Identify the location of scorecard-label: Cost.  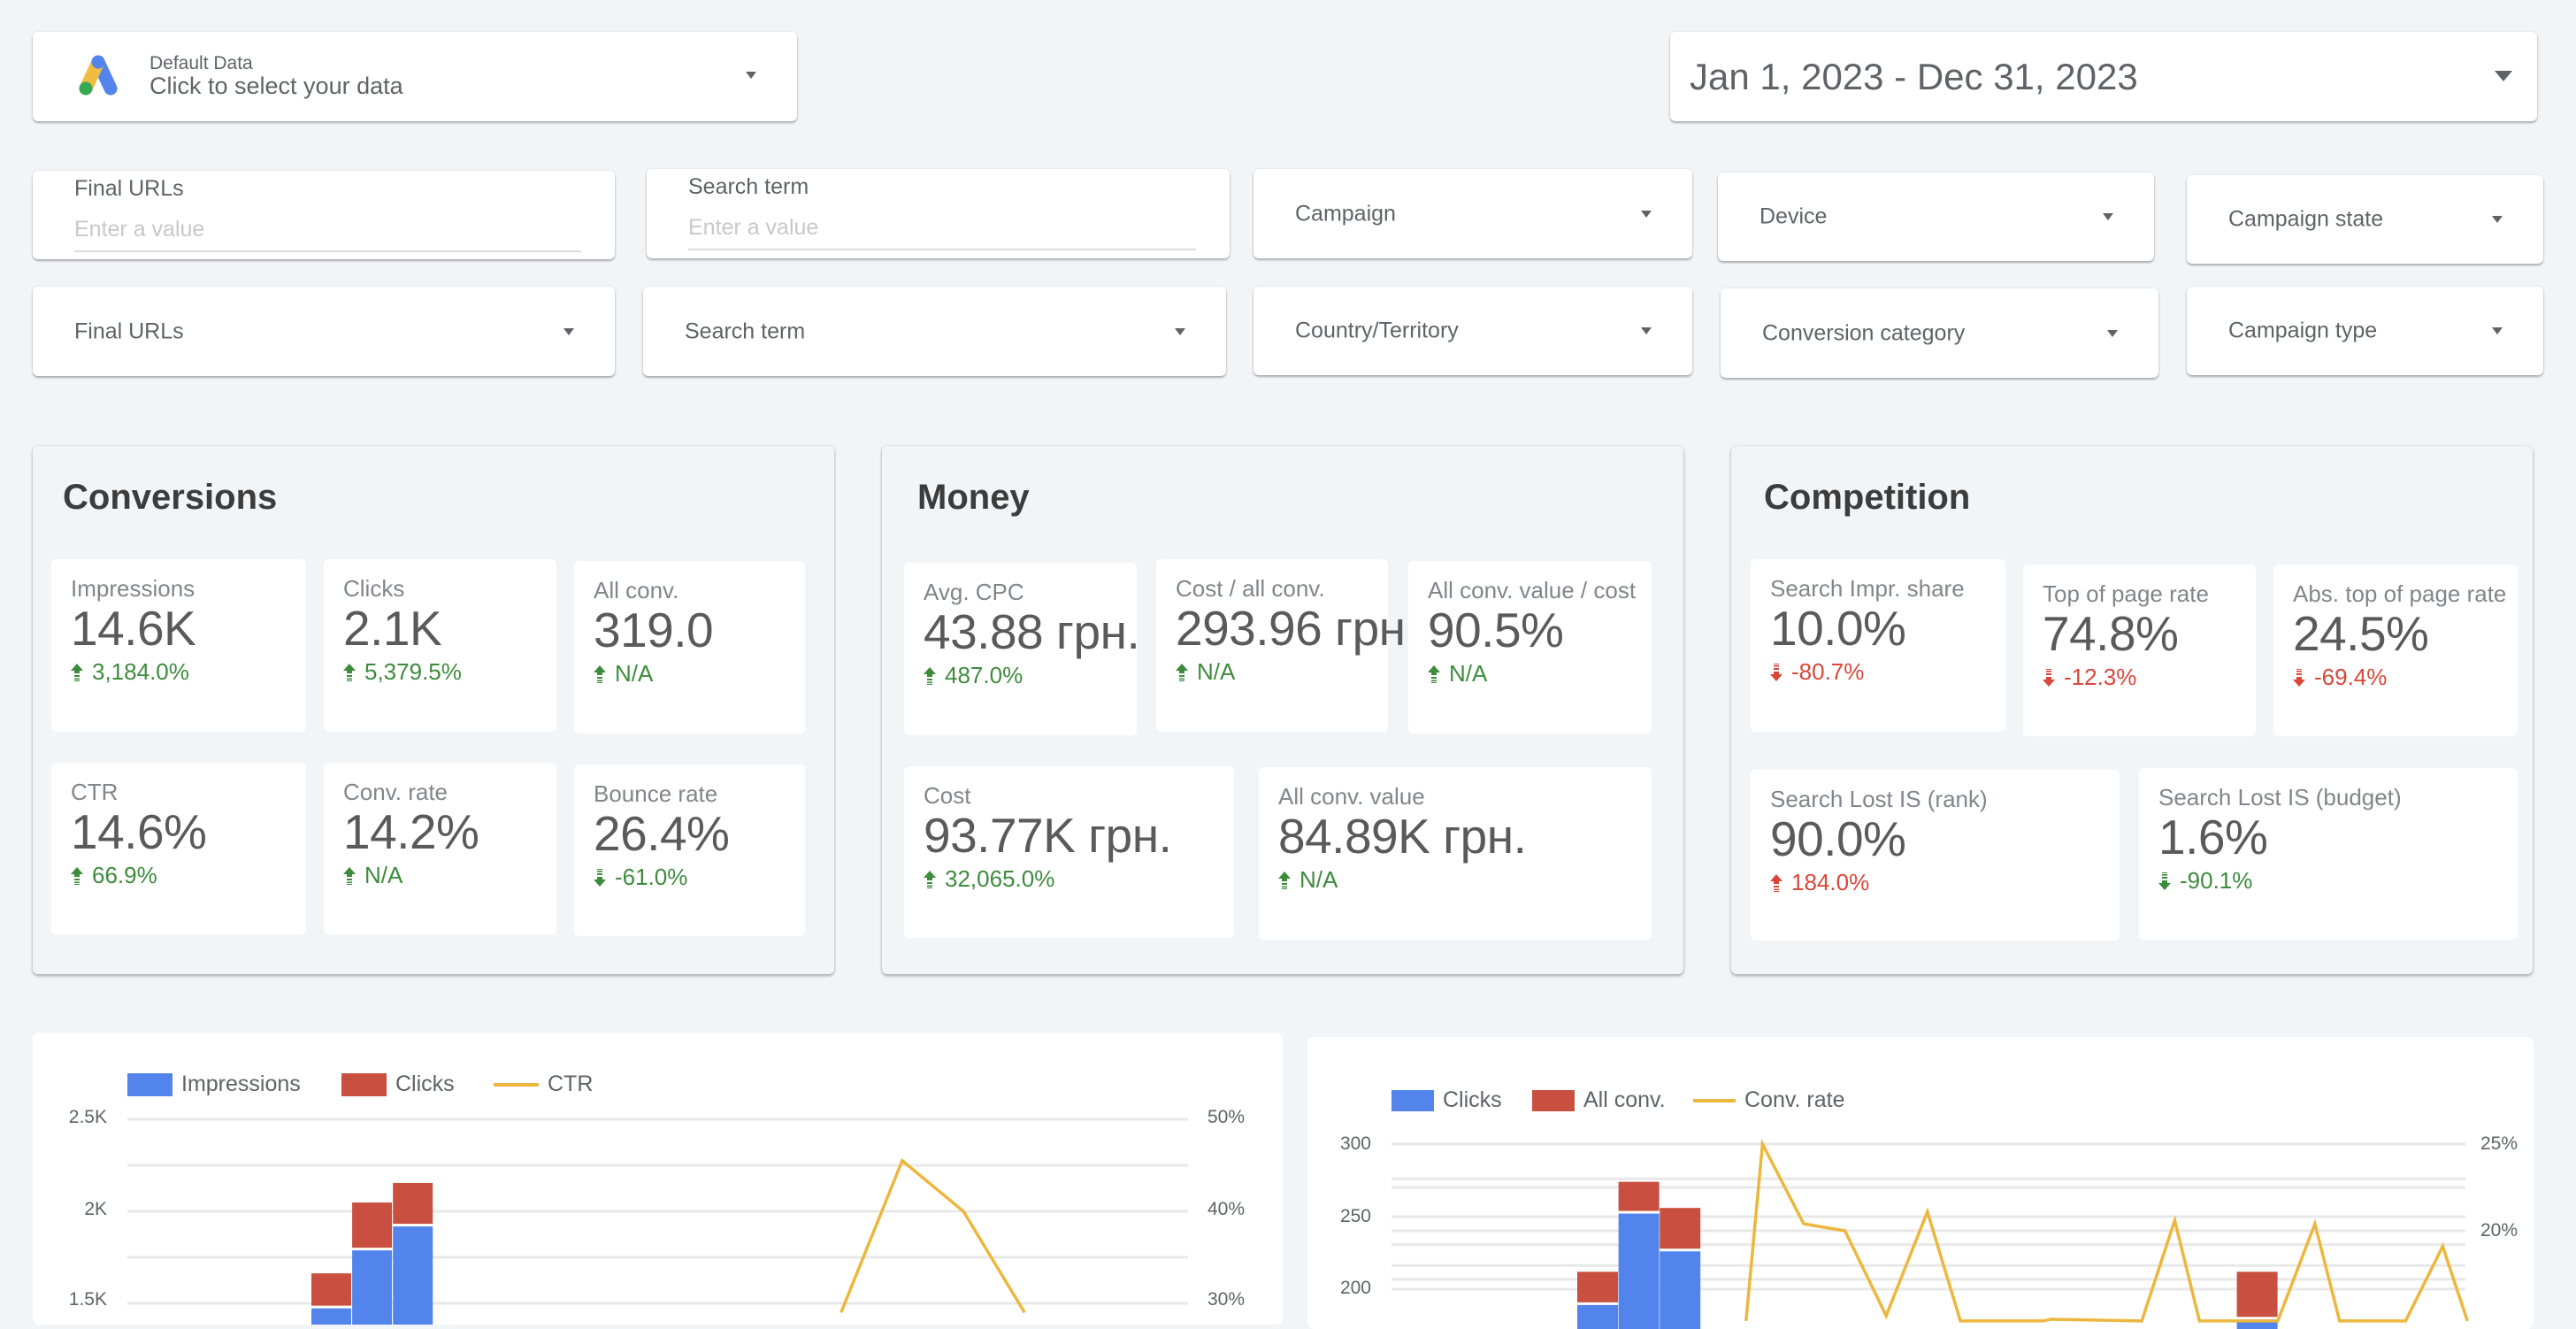
(947, 796).